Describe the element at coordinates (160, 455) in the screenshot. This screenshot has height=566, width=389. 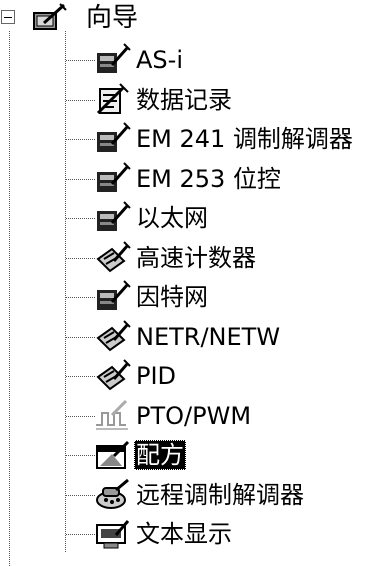
I see `tree-item-label: 配方` at that location.